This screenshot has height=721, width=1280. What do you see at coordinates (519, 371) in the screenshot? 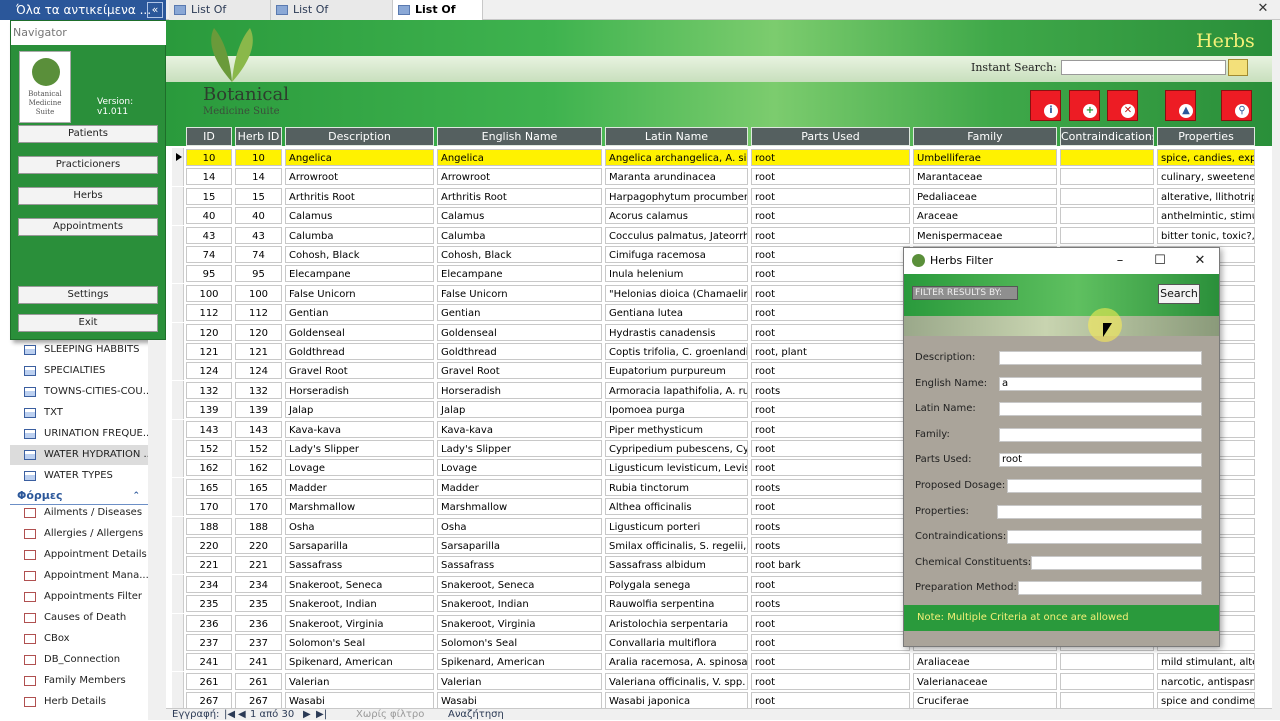
I see `cell-english-name: Gravel Root` at bounding box center [519, 371].